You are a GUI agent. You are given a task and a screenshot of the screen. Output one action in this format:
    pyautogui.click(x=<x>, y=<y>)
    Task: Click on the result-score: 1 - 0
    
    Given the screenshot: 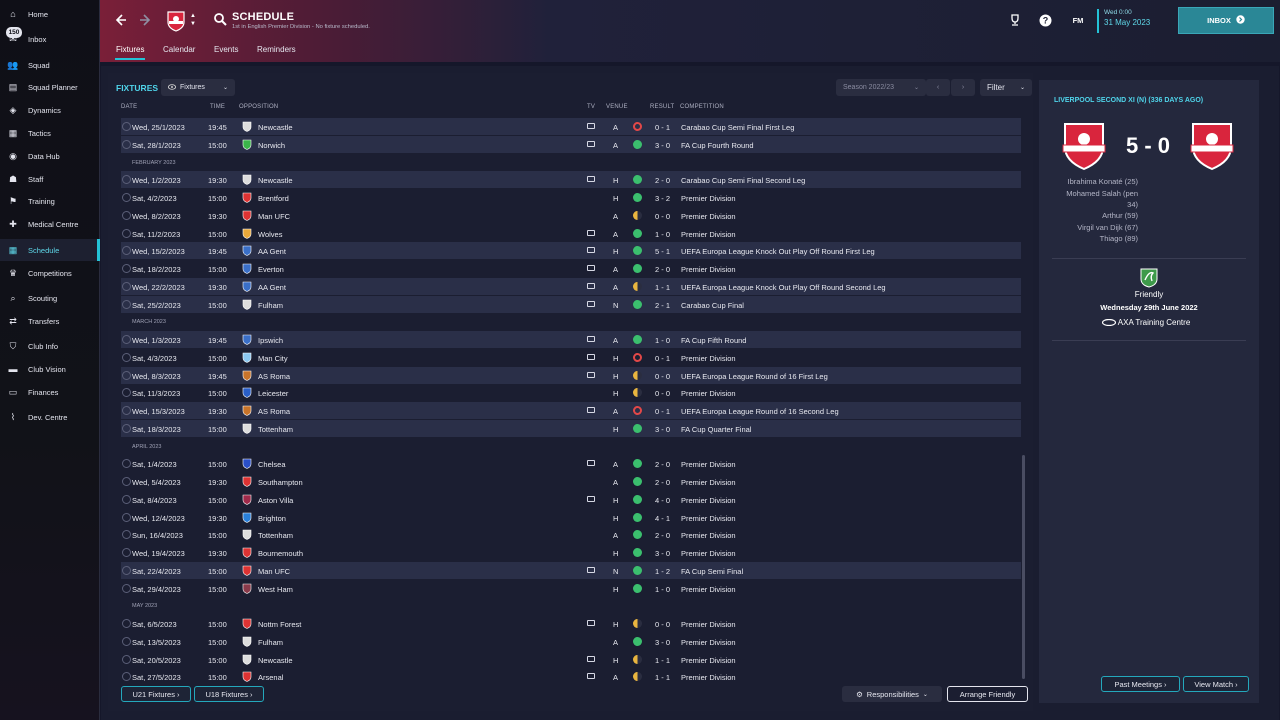 What is the action you would take?
    pyautogui.click(x=662, y=589)
    